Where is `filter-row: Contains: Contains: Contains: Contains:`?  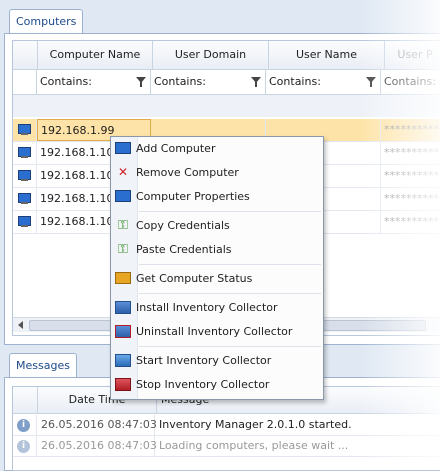
filter-row: Contains: Contains: Contains: Contains: is located at coordinates (226, 82).